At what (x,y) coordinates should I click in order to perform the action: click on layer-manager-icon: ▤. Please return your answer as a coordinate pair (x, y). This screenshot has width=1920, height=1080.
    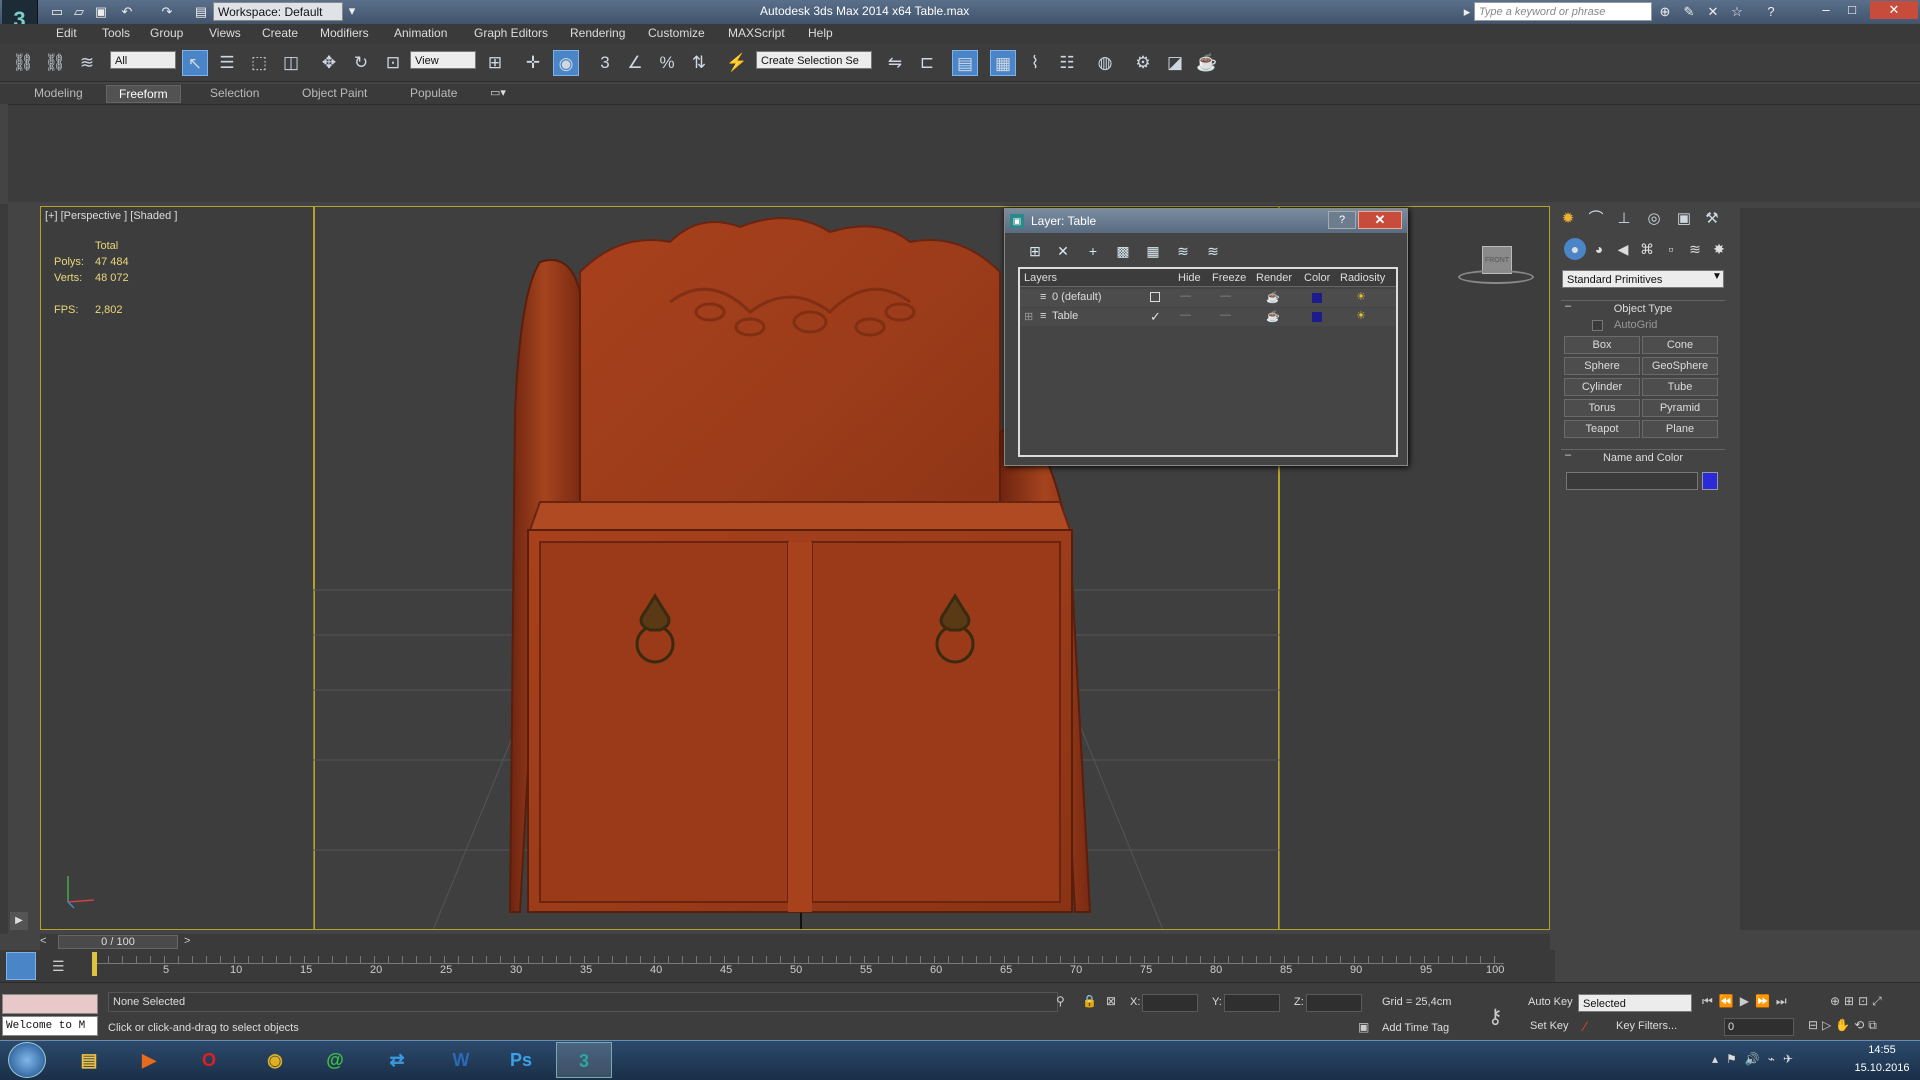
    Looking at the image, I should click on (965, 63).